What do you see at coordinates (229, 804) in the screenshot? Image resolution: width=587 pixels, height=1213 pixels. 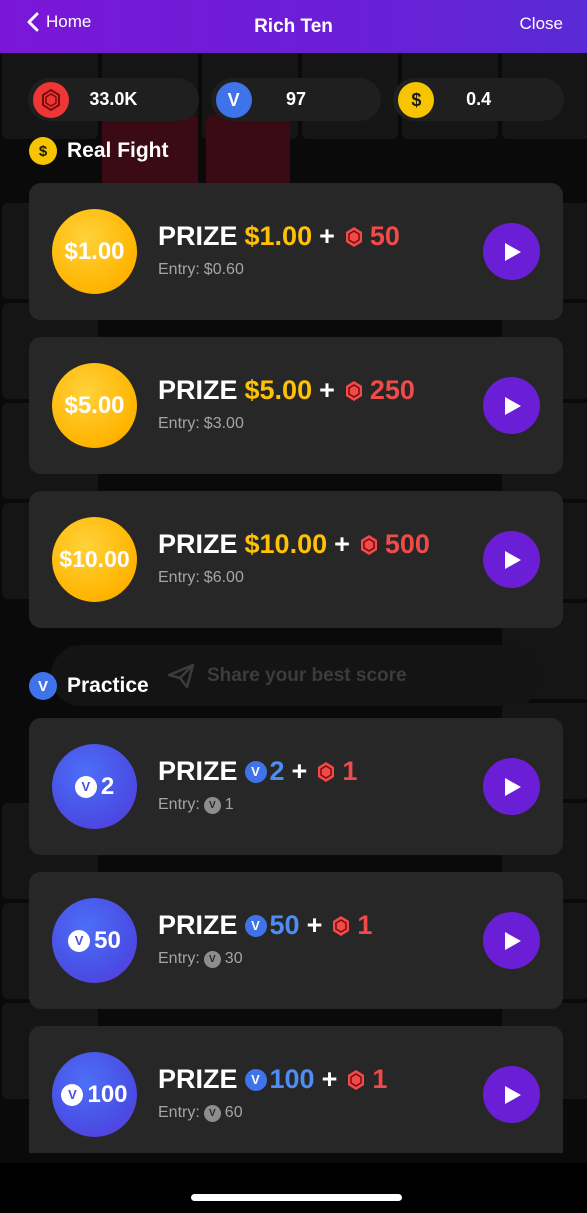 I see `entry-value: 1` at bounding box center [229, 804].